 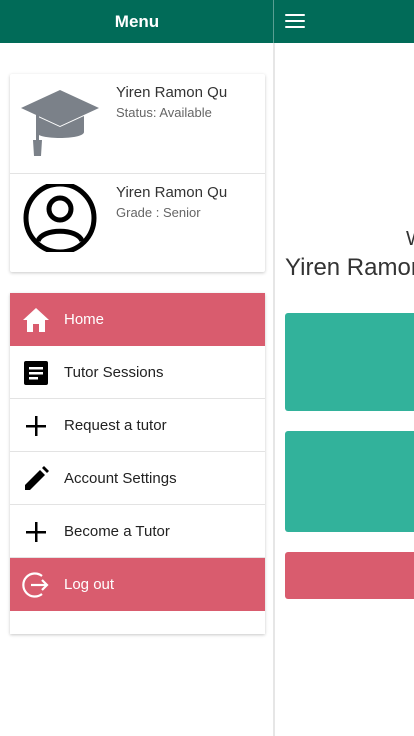 What do you see at coordinates (295, 22) in the screenshot?
I see `hamburger-menu-icon` at bounding box center [295, 22].